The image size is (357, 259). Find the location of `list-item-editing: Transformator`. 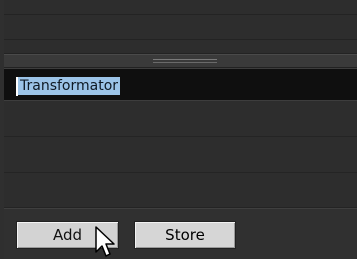

list-item-editing: Transformator is located at coordinates (180, 84).